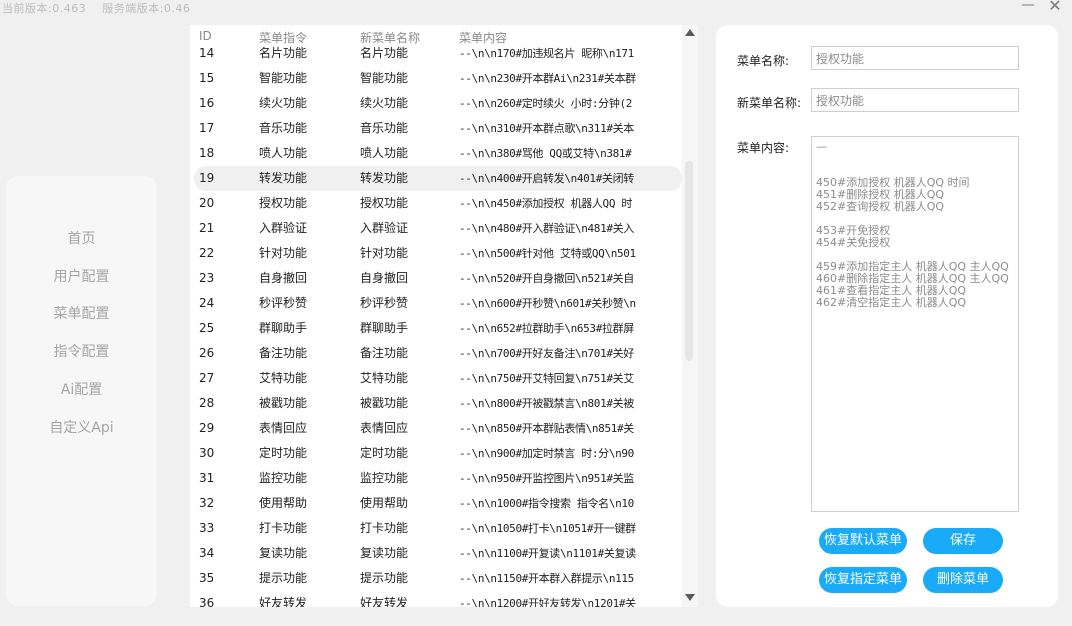 This screenshot has height=626, width=1072. I want to click on cell-content: --\n\n800#开被戳禁言\n801#关被, so click(546, 403).